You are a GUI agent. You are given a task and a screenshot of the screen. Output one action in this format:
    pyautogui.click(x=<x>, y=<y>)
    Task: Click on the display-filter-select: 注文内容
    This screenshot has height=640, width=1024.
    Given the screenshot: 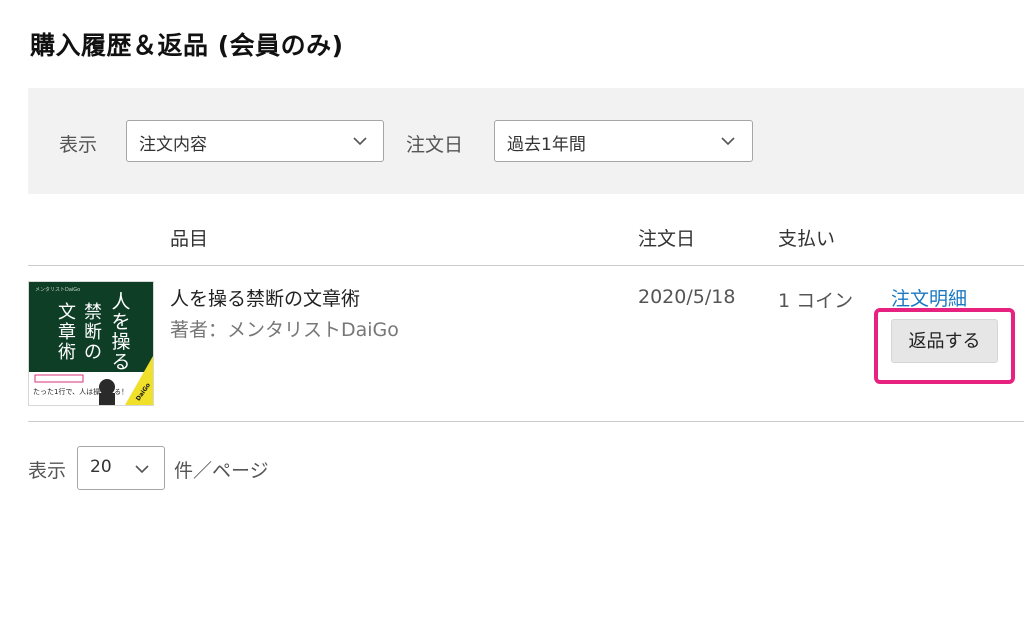 What is the action you would take?
    pyautogui.click(x=255, y=141)
    